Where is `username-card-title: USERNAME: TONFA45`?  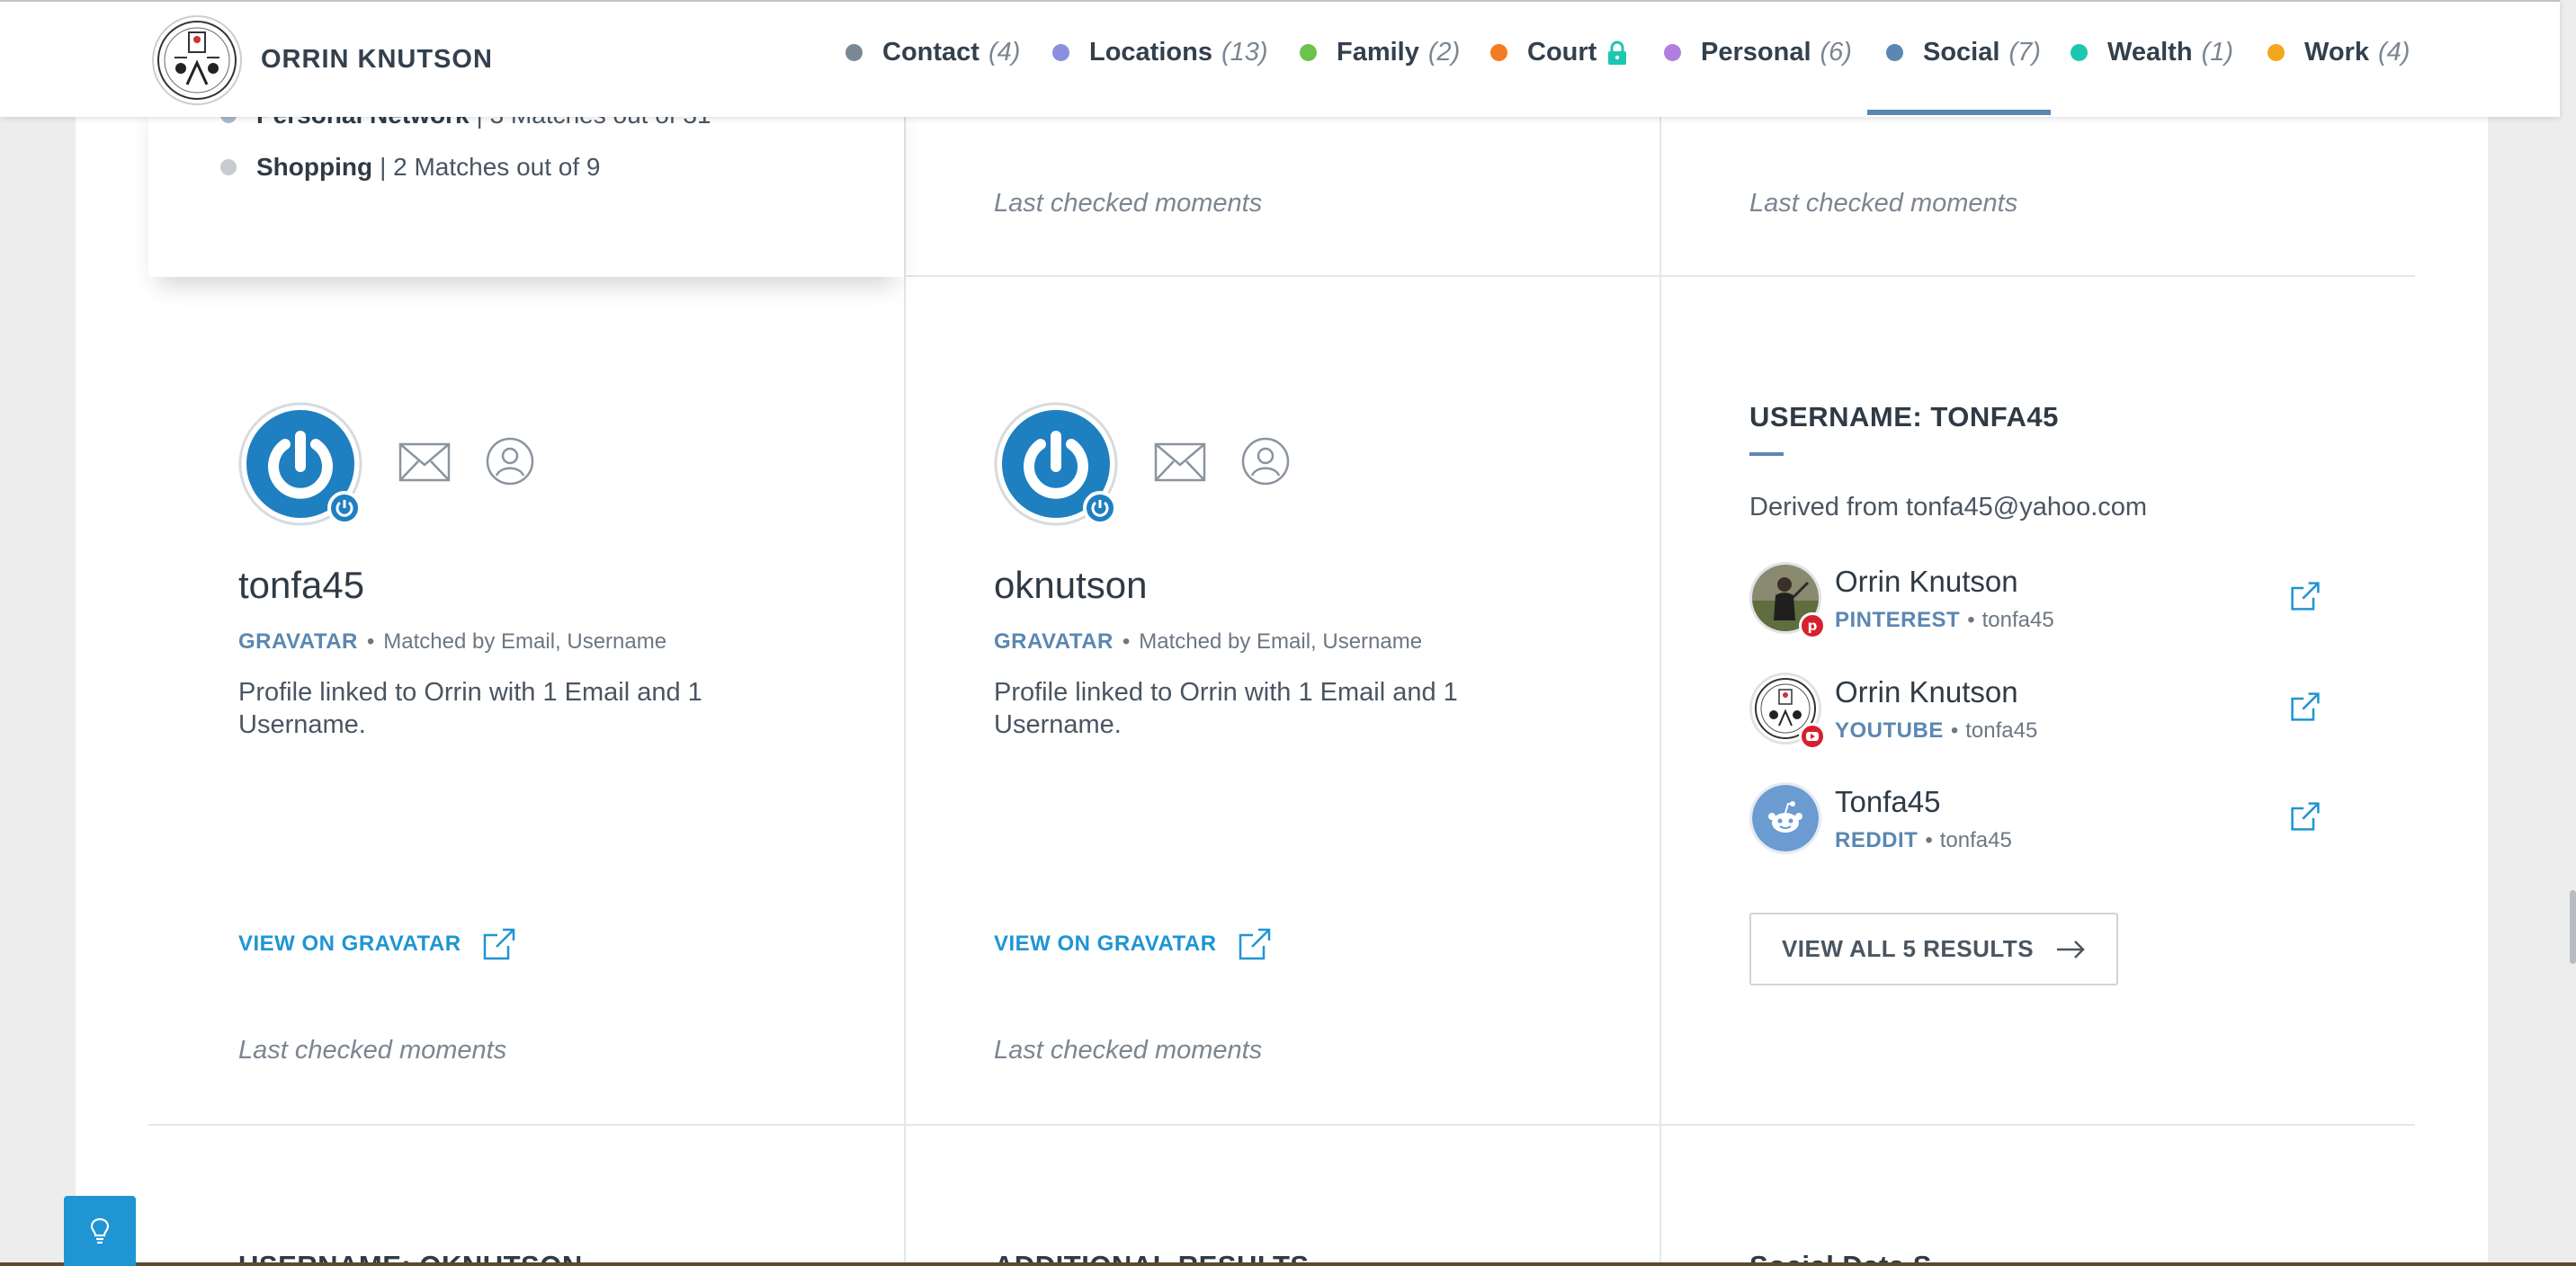
username-card-title: USERNAME: TONFA45 is located at coordinates (1904, 416).